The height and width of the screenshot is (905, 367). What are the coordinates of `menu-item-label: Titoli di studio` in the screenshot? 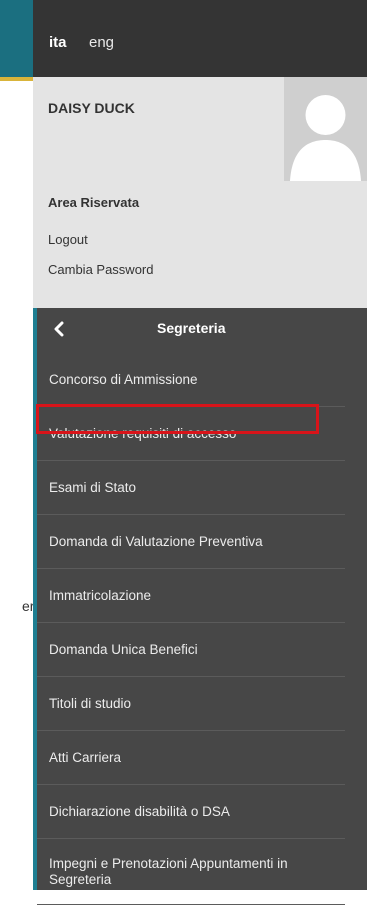 It's located at (90, 703).